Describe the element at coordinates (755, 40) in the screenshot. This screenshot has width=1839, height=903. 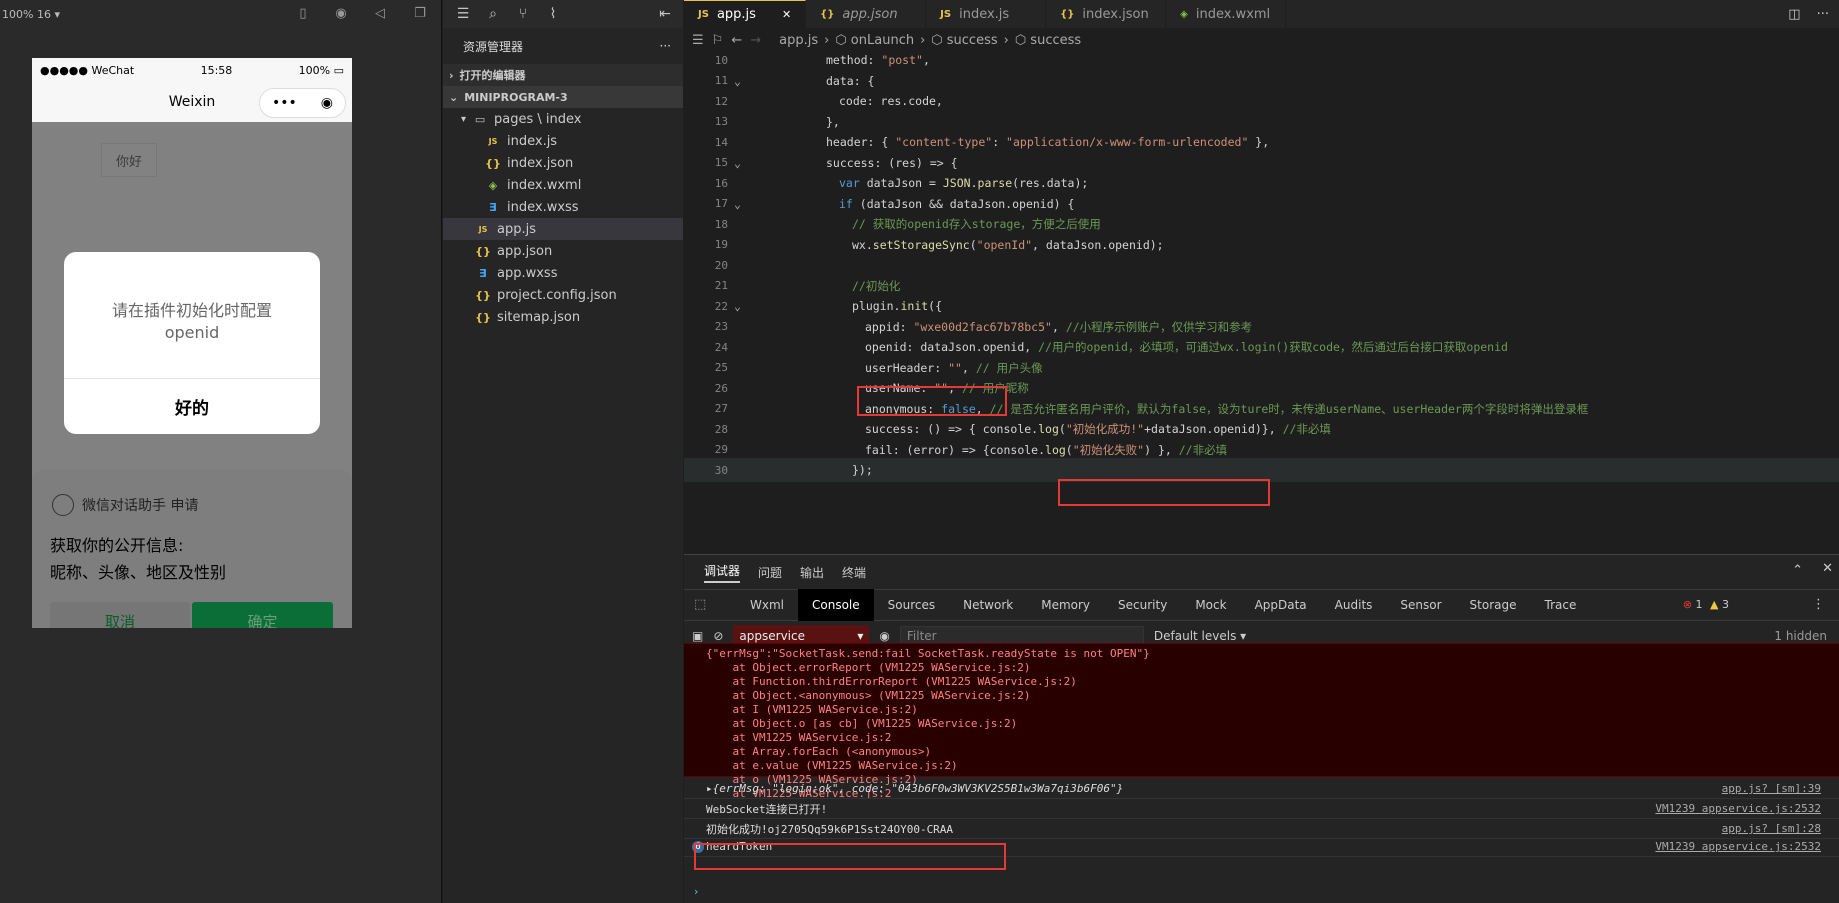
I see `forward-arrow-icon: →` at that location.